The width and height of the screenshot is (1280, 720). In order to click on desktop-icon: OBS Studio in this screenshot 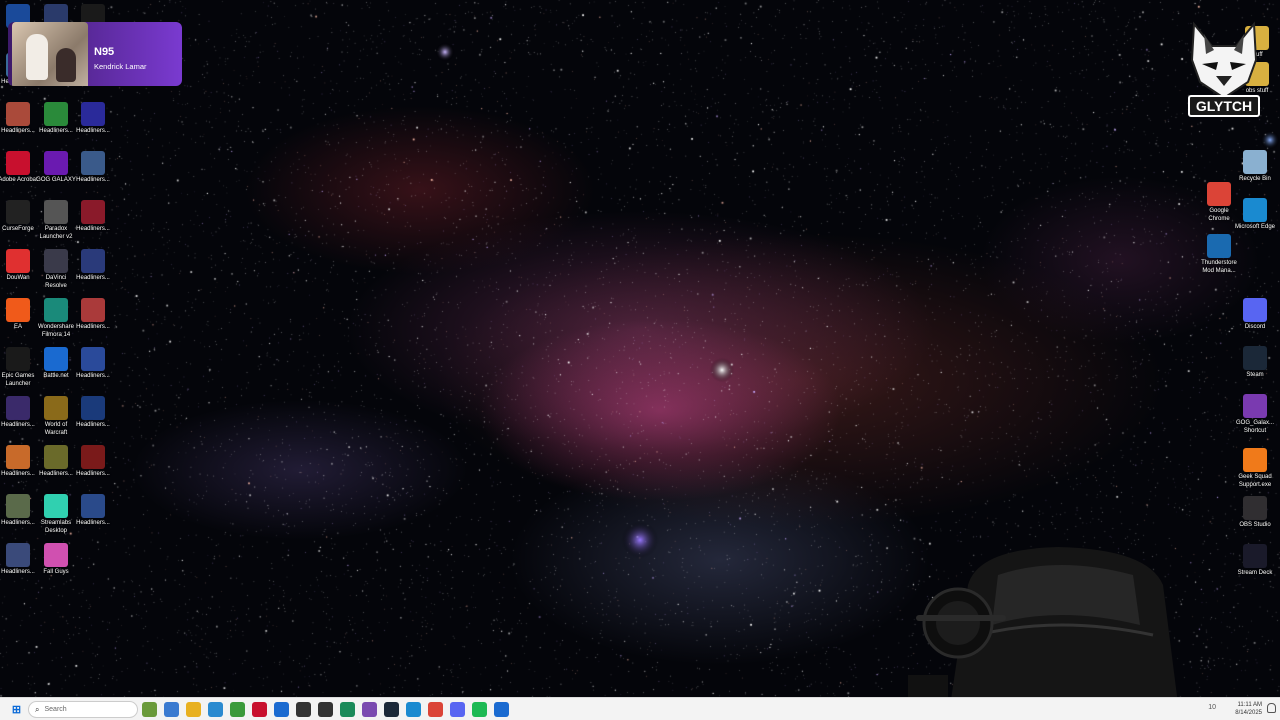, I will do `click(1255, 513)`.